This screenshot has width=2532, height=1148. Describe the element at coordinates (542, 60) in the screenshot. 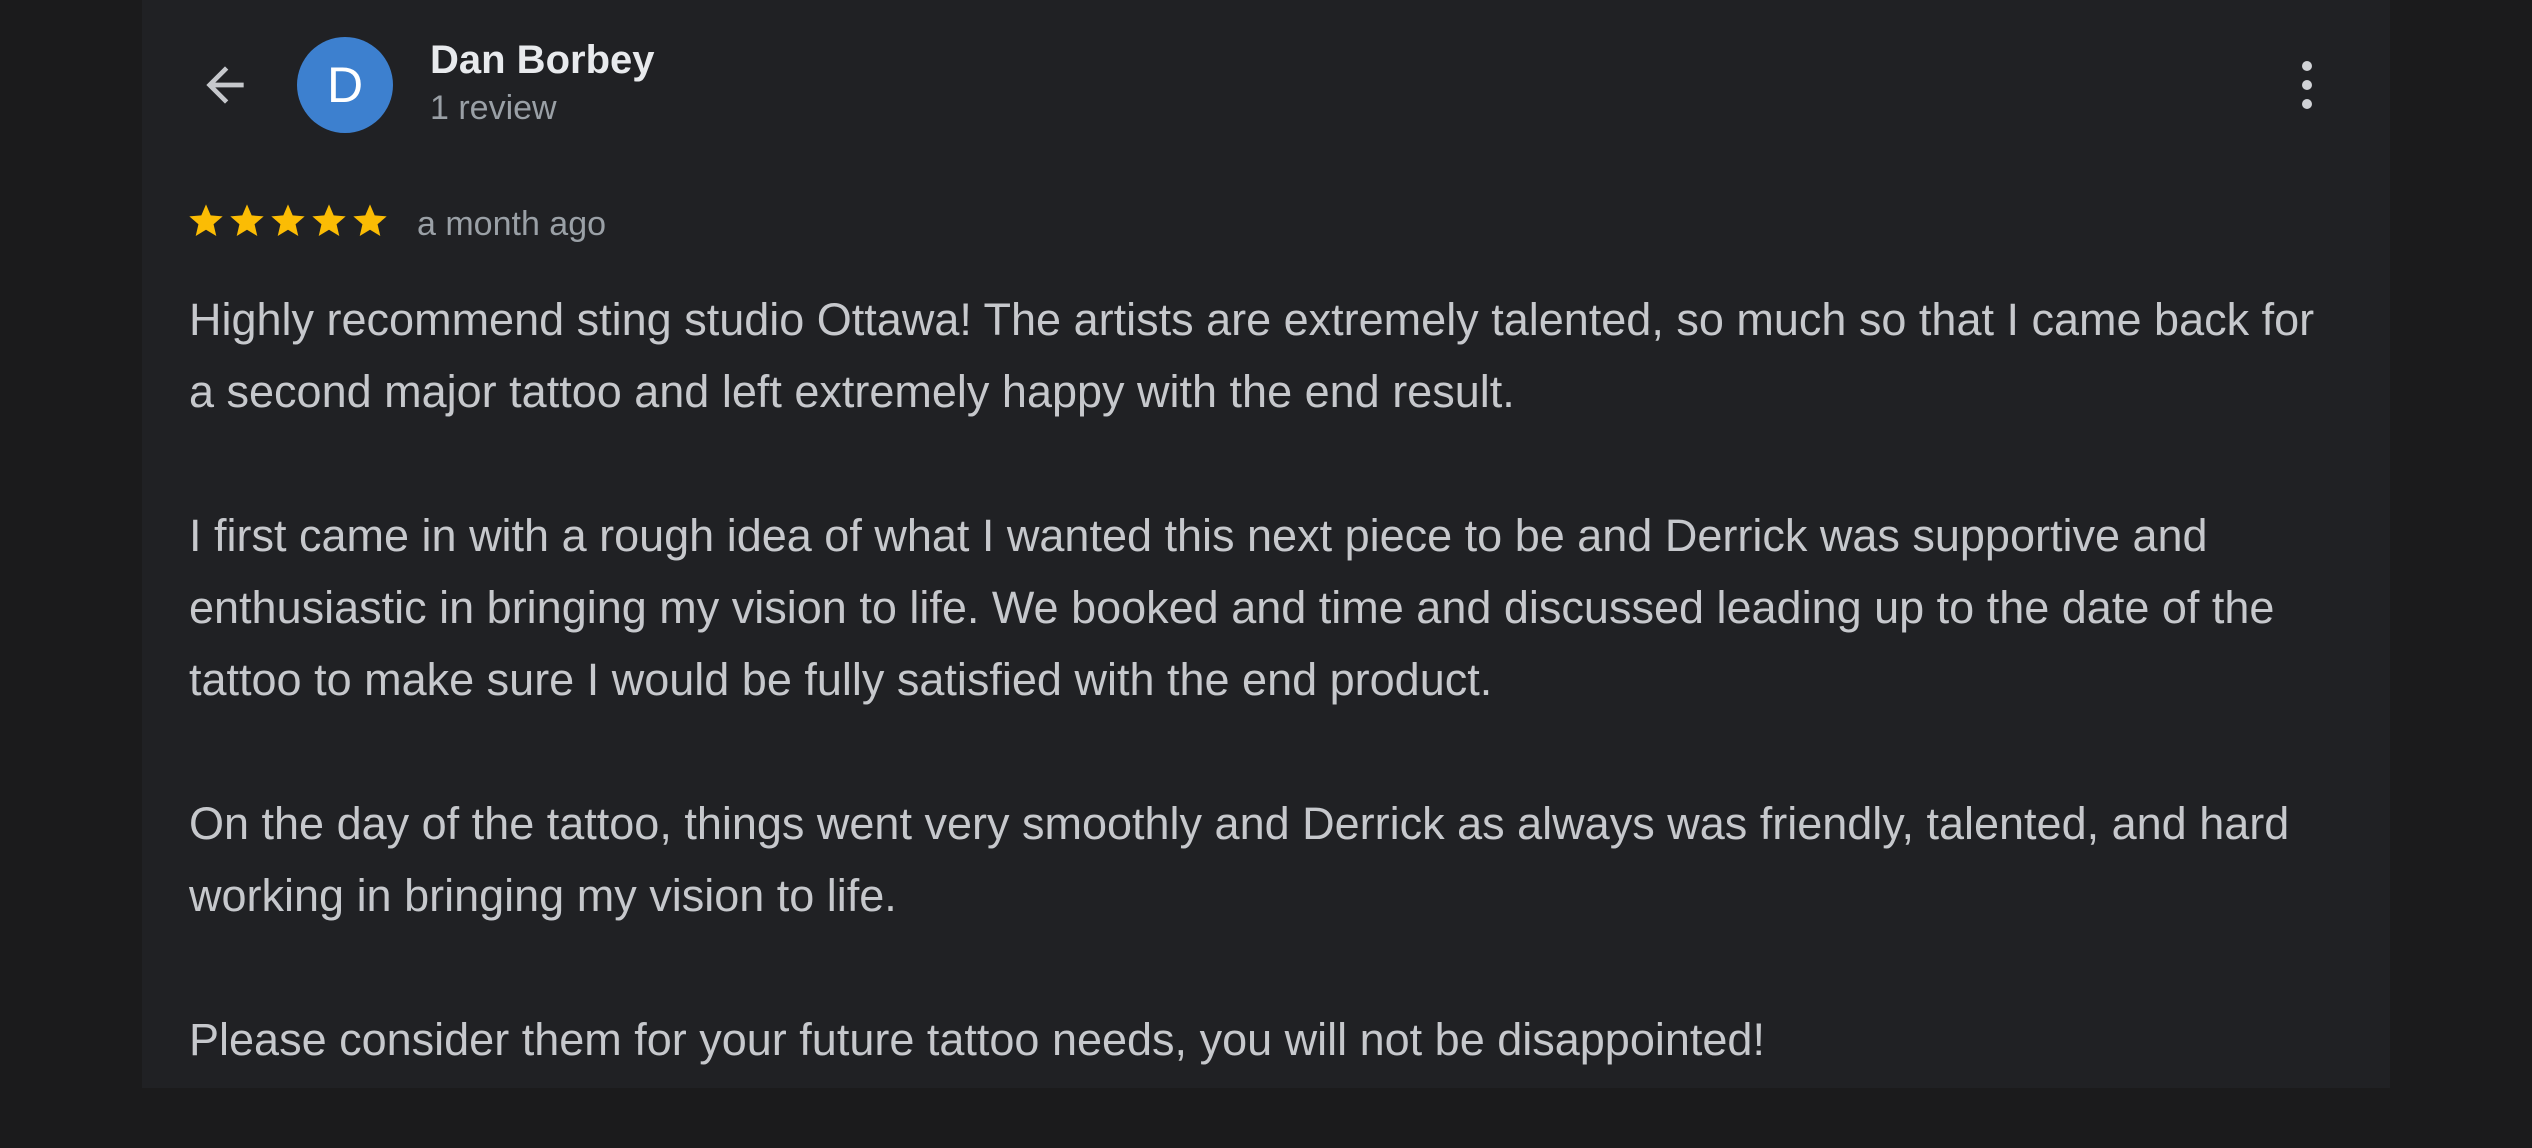

I see `reviewer-name: Dan Borbey` at that location.